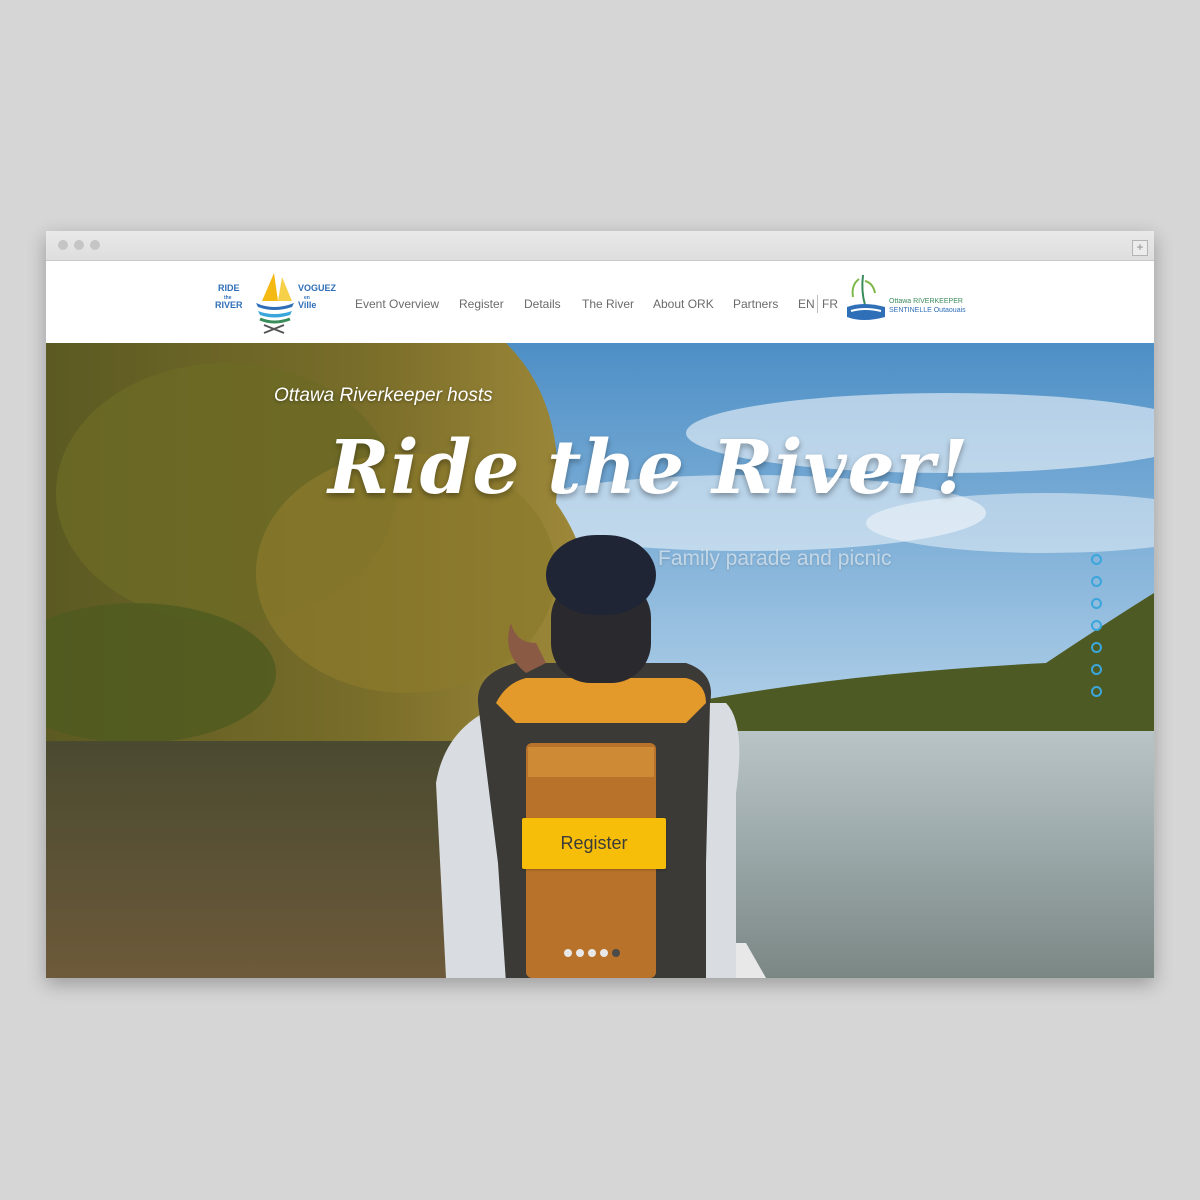 This screenshot has width=1200, height=1200. What do you see at coordinates (275, 303) in the screenshot?
I see `canoe-sail-emblem` at bounding box center [275, 303].